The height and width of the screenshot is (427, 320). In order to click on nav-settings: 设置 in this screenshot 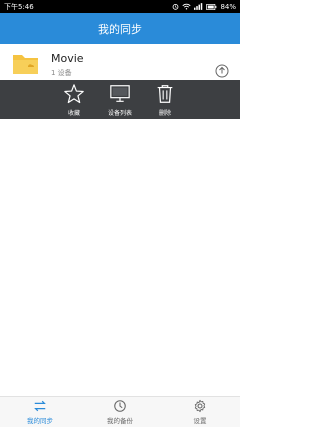, I will do `click(200, 412)`.